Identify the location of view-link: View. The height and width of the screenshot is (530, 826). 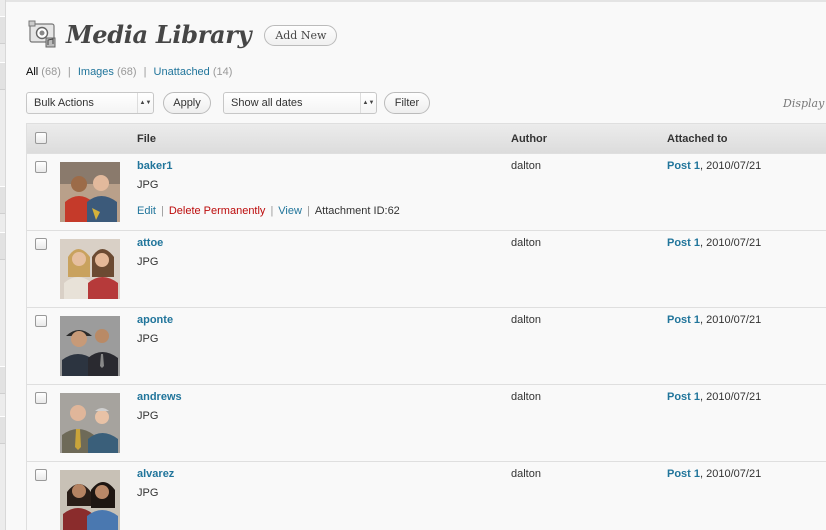
(290, 211).